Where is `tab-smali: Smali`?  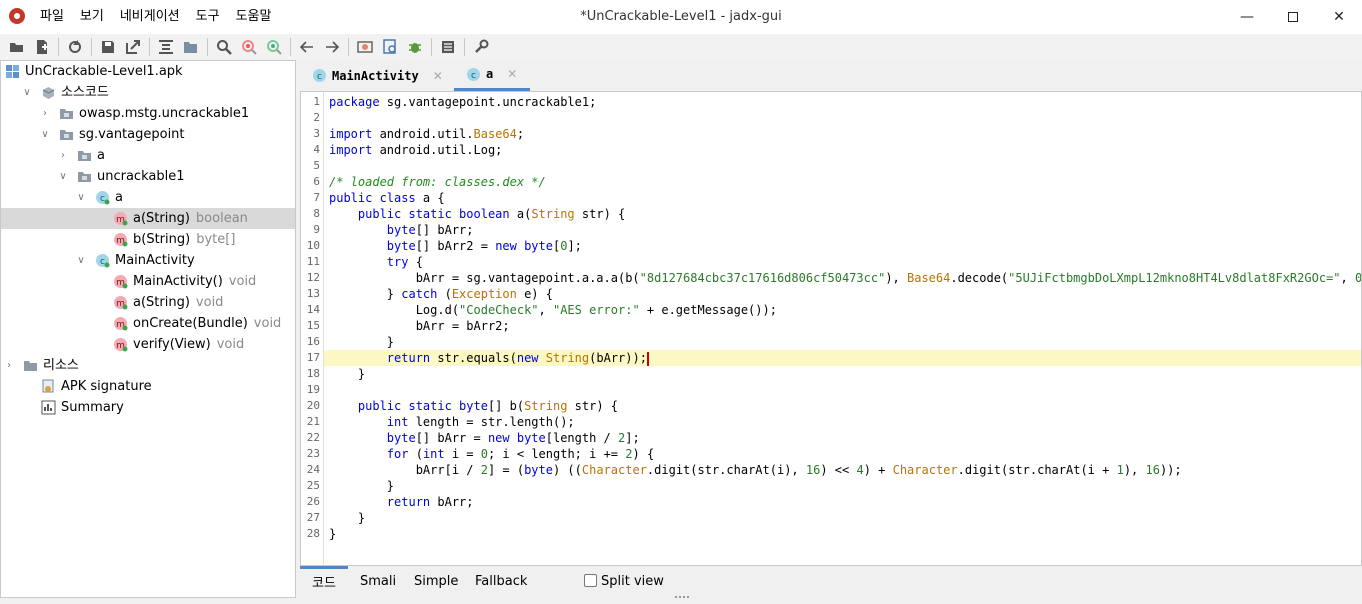
tab-smali: Smali is located at coordinates (378, 582).